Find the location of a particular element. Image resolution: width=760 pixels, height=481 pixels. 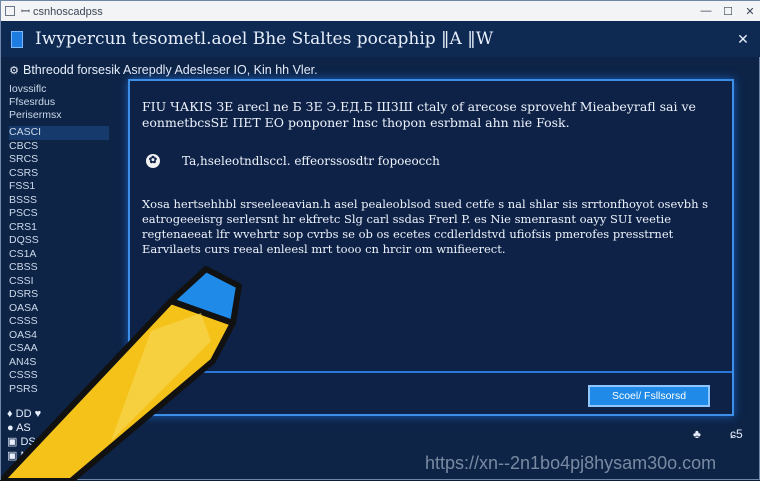

info-icon: ✿ is located at coordinates (153, 161).